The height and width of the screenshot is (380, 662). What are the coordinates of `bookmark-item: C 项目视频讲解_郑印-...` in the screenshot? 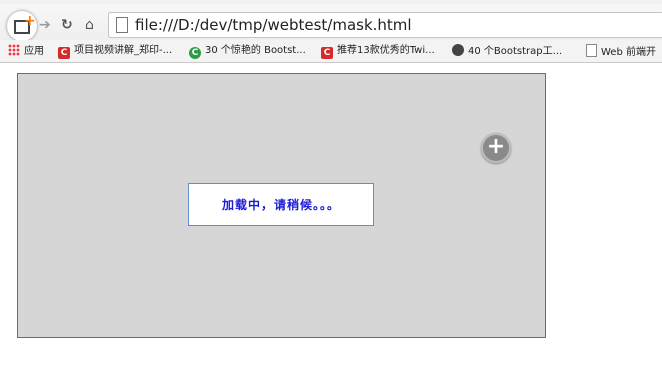 It's located at (115, 51).